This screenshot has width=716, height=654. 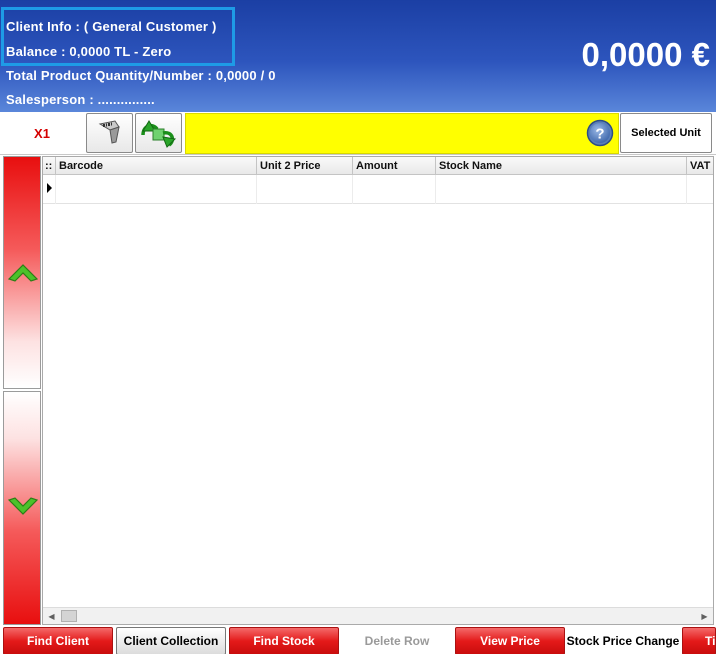 I want to click on scroll-down-button, so click(x=22, y=508).